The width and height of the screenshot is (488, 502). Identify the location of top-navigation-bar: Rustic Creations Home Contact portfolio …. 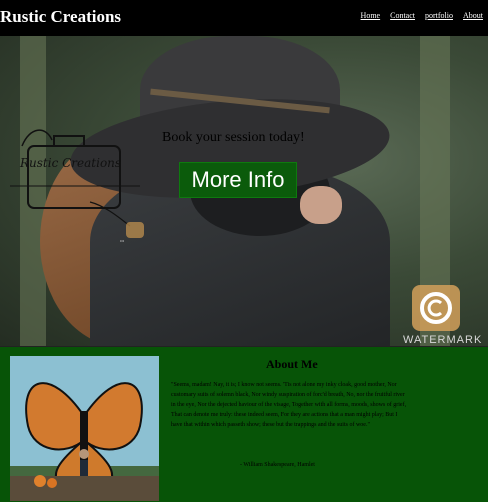
(244, 18).